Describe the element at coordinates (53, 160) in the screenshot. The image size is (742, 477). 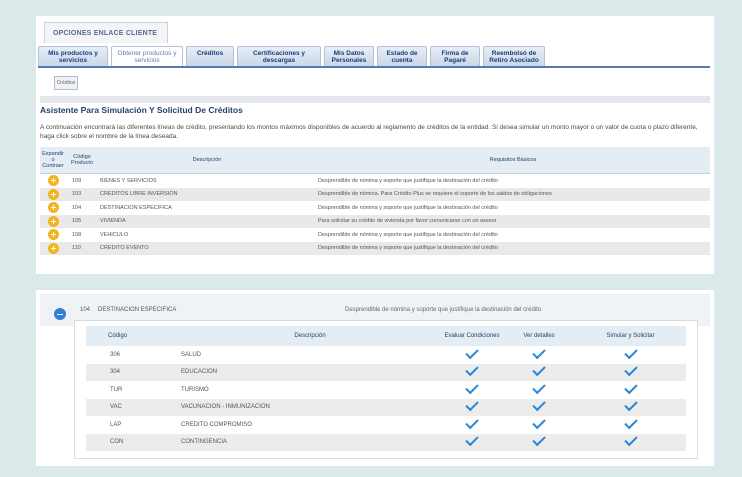
I see `col-expand: Expandir o Contraer` at that location.